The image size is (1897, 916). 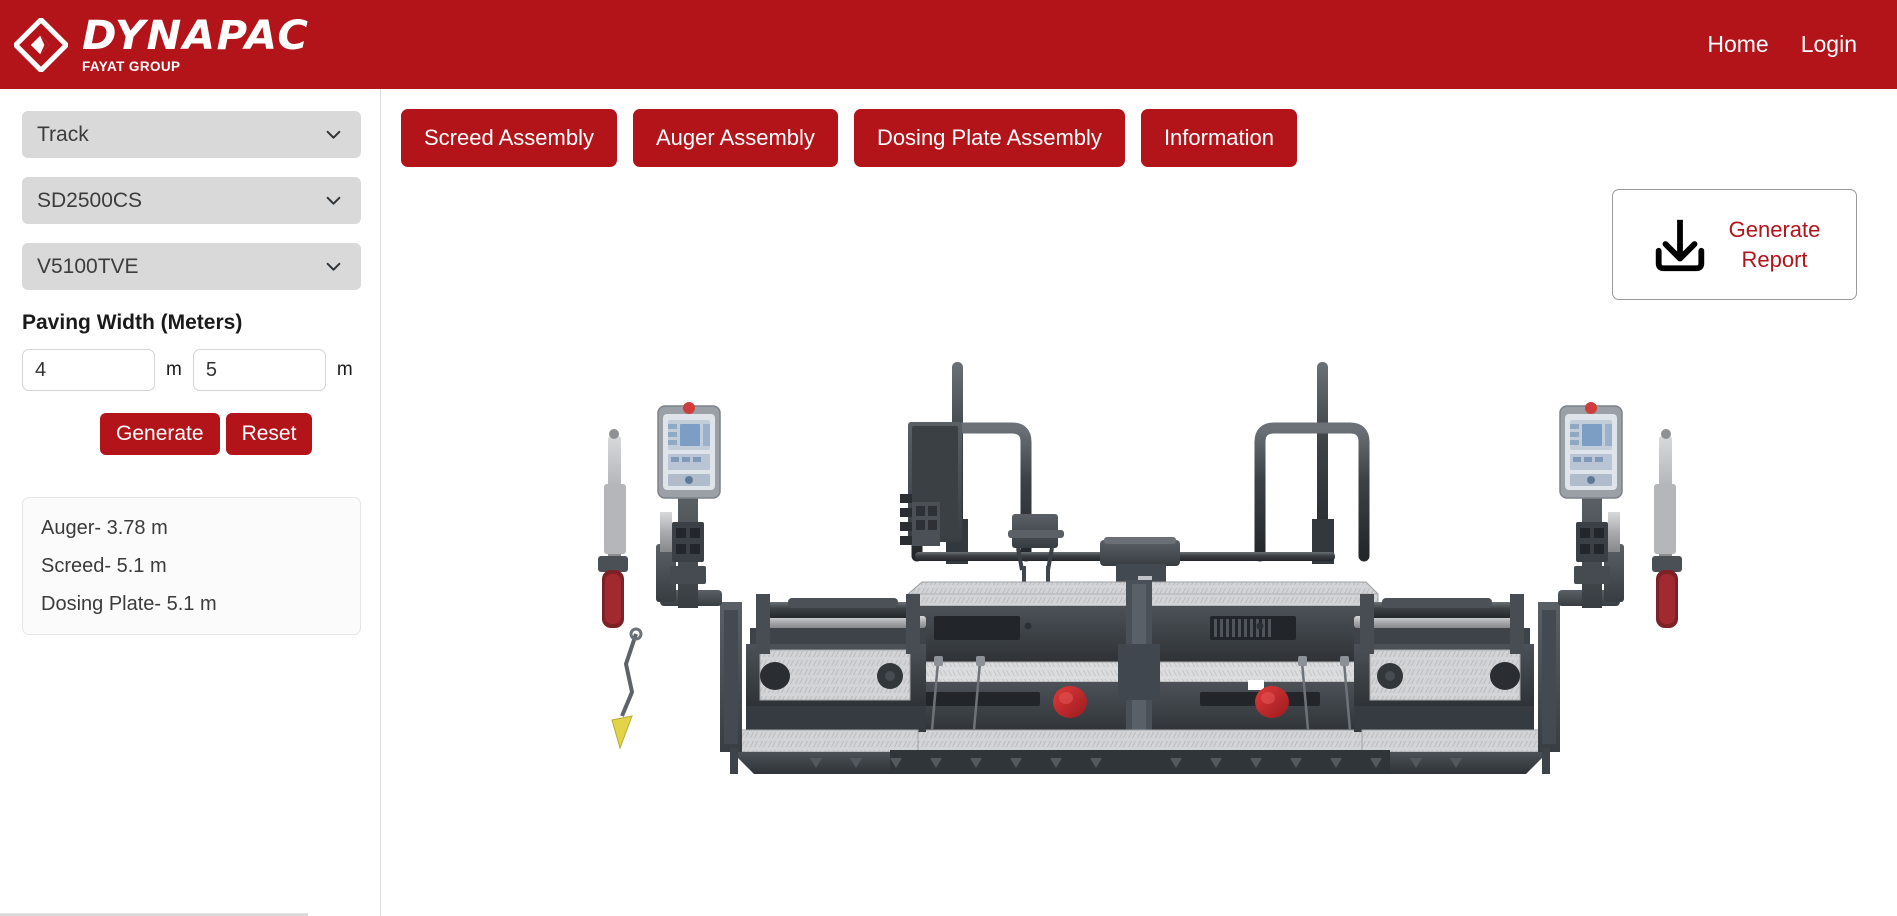 I want to click on machine-model-select: SD2500CS, so click(x=191, y=200).